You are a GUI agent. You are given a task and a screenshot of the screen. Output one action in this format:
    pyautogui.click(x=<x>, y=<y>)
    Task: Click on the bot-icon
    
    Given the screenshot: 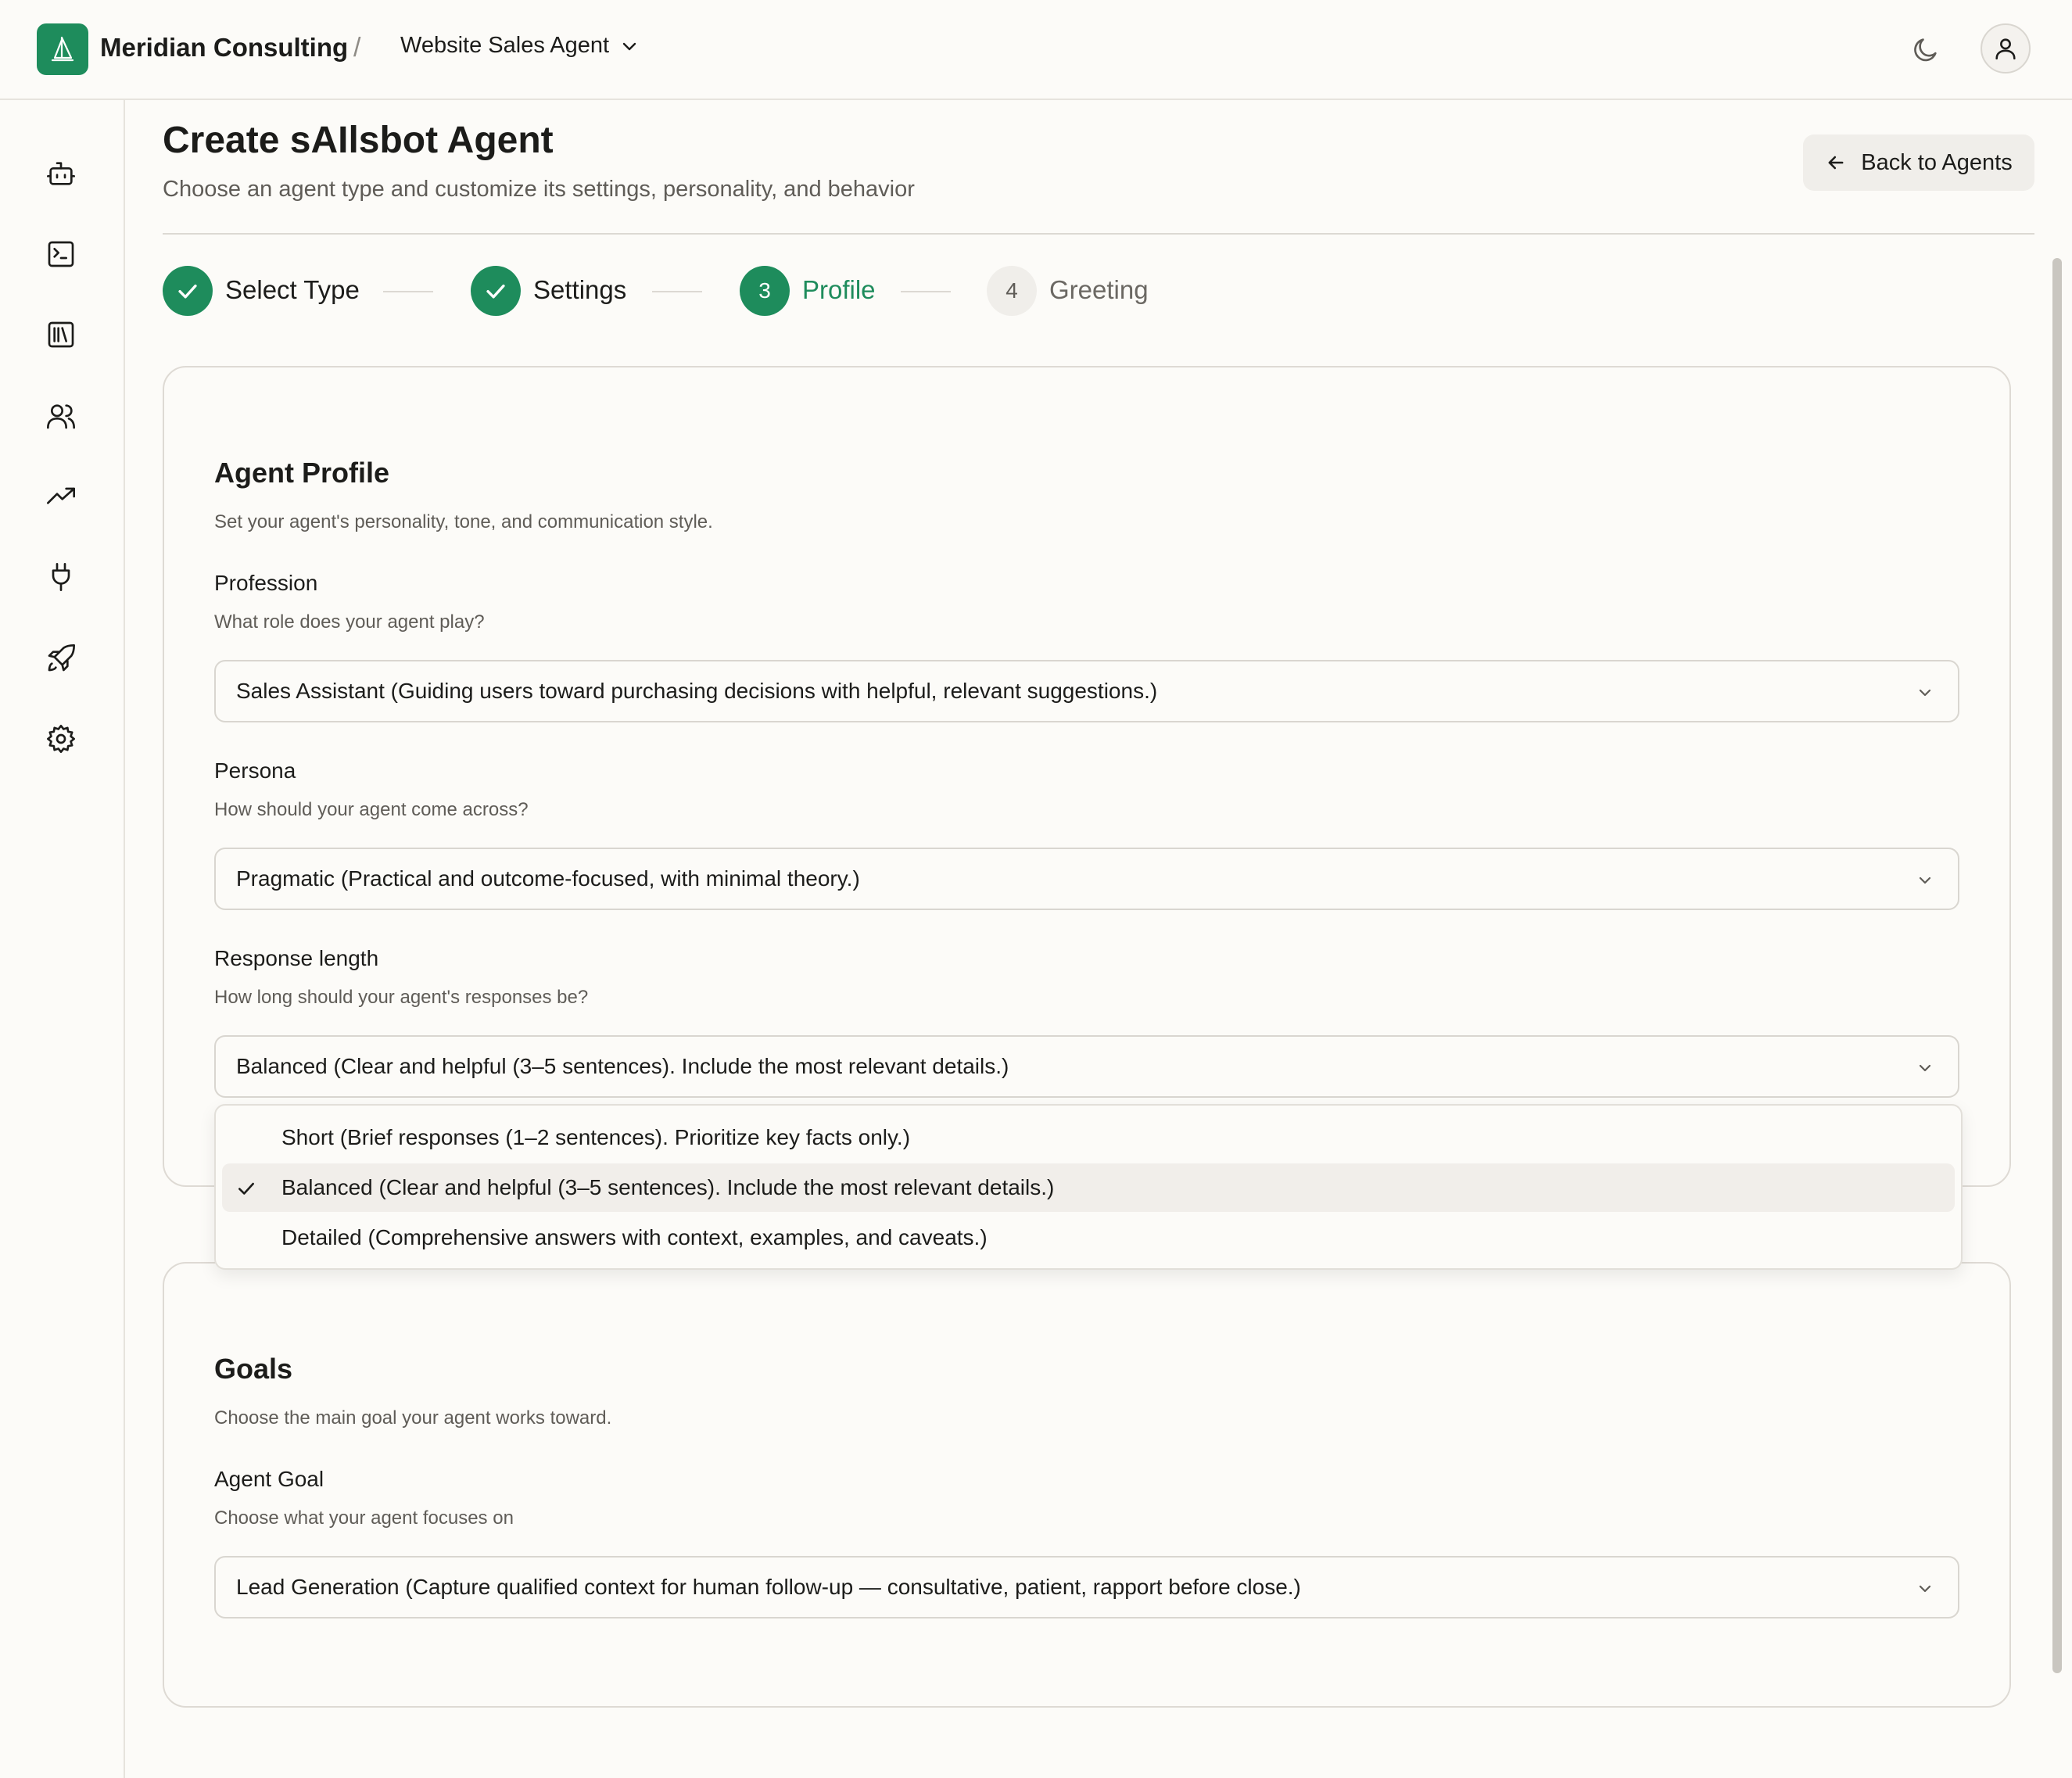 What is the action you would take?
    pyautogui.click(x=61, y=174)
    